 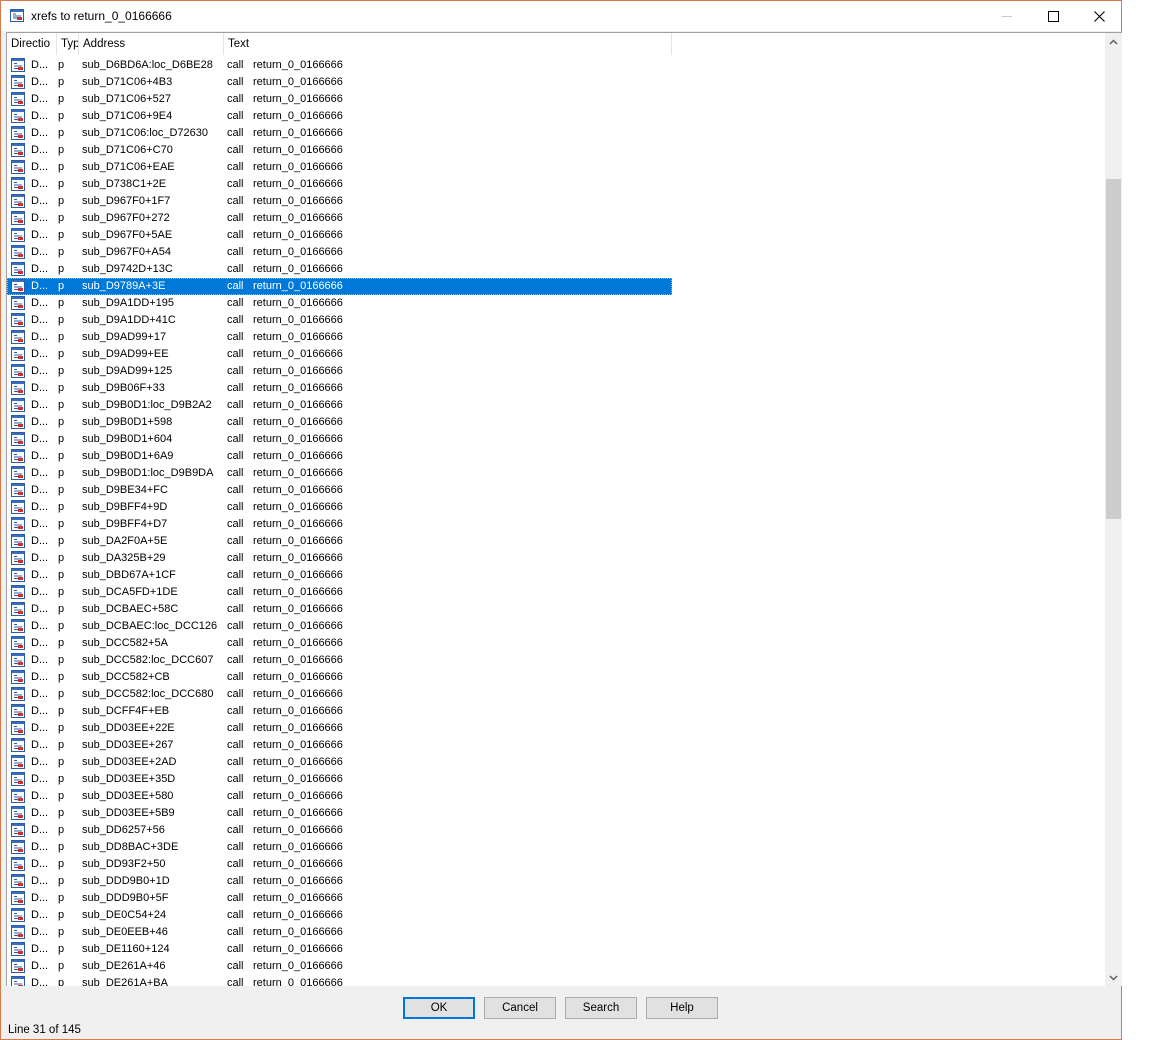 I want to click on table-row: D... p sub_D9AD99+125 call return_0_0166666, so click(x=339, y=371).